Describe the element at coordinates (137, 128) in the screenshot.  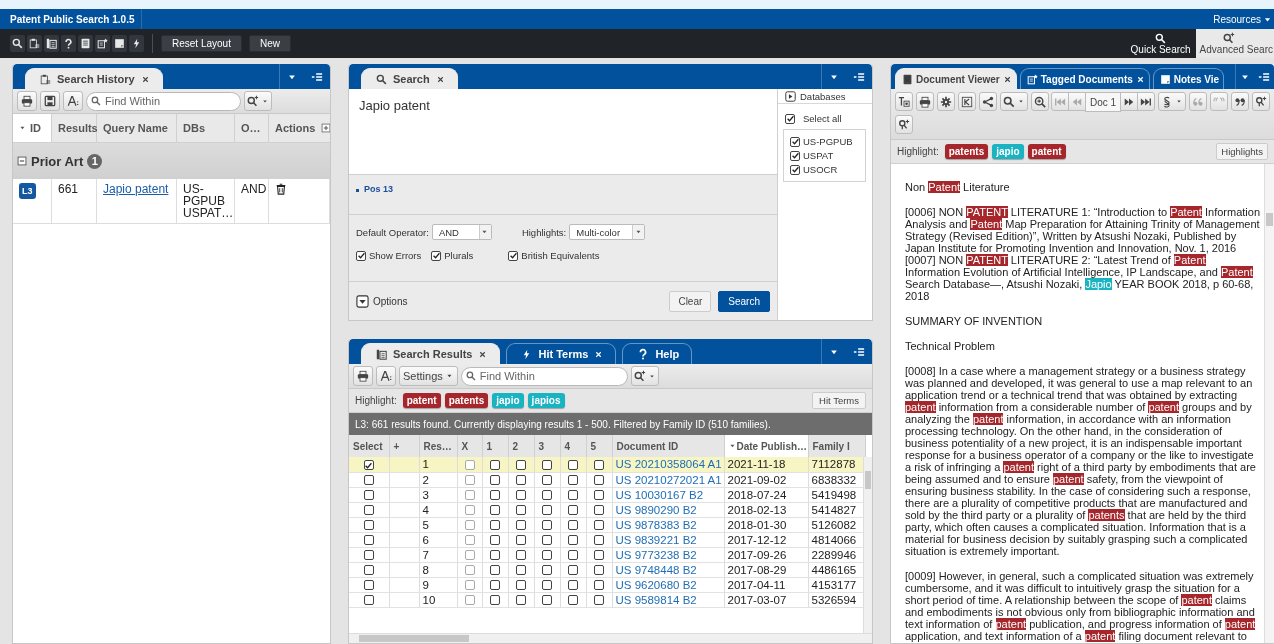
I see `column-header: Query Name` at that location.